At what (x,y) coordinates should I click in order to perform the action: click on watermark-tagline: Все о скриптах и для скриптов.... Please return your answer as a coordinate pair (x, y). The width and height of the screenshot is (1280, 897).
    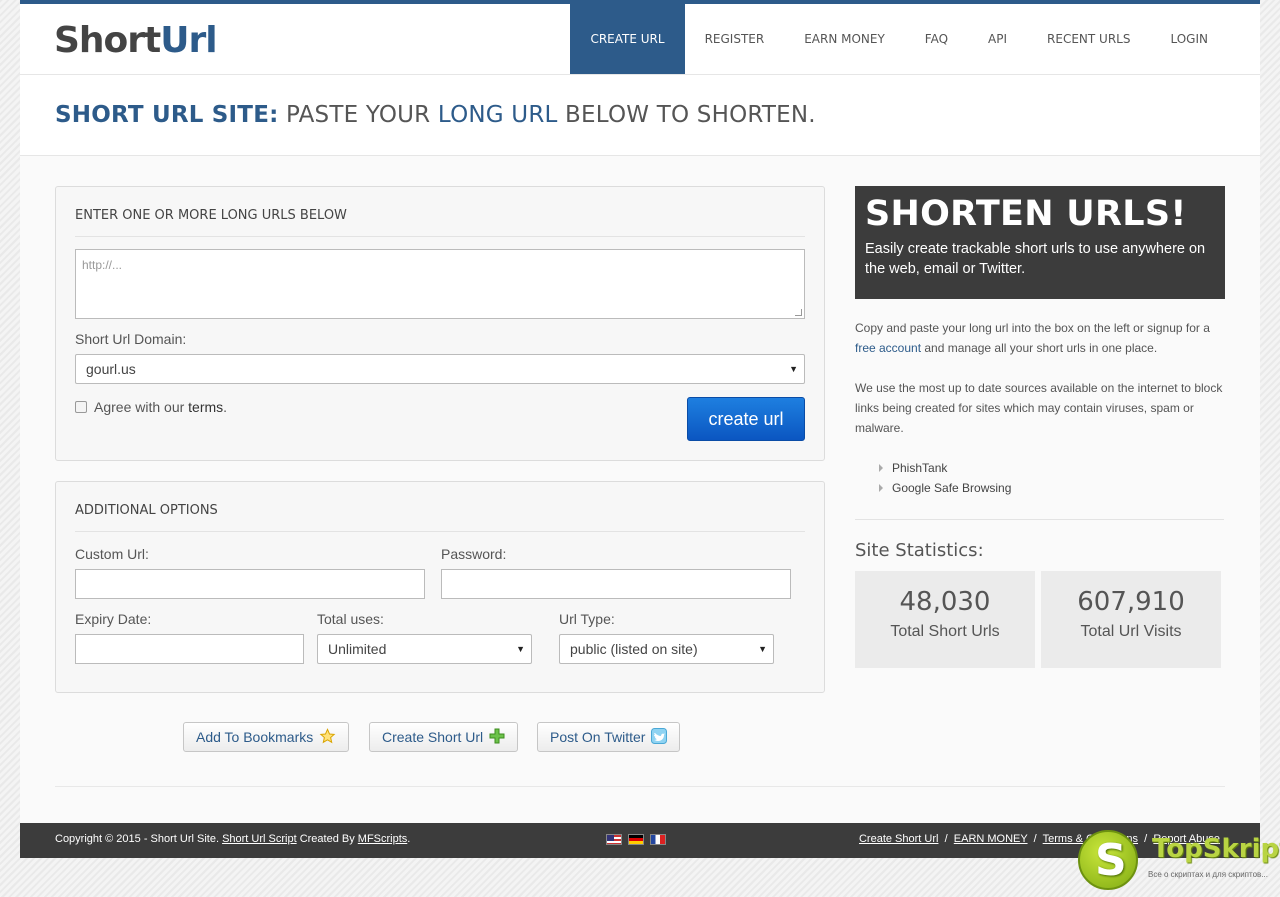
    Looking at the image, I should click on (1208, 874).